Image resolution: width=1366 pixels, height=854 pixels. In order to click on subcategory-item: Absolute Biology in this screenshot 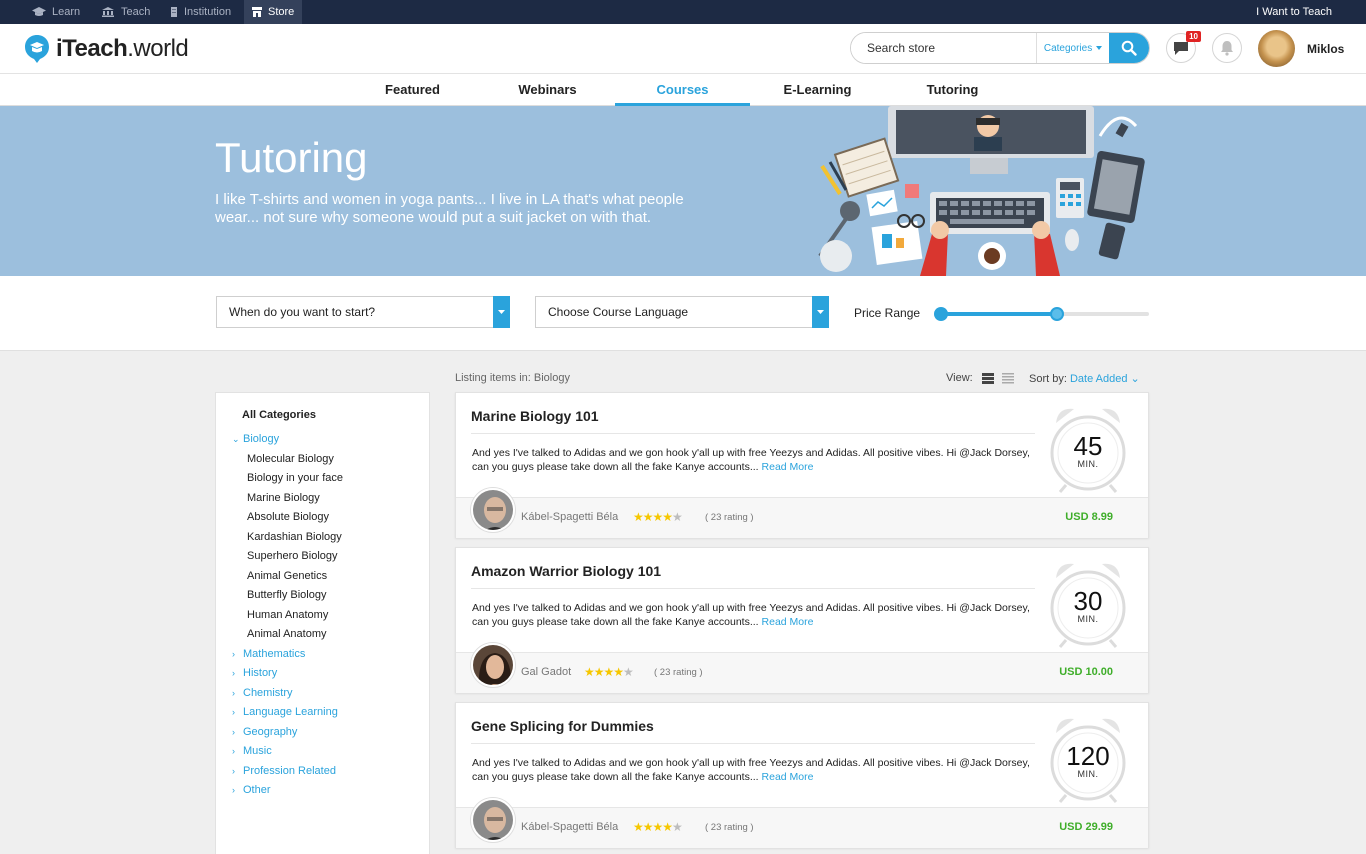, I will do `click(288, 517)`.